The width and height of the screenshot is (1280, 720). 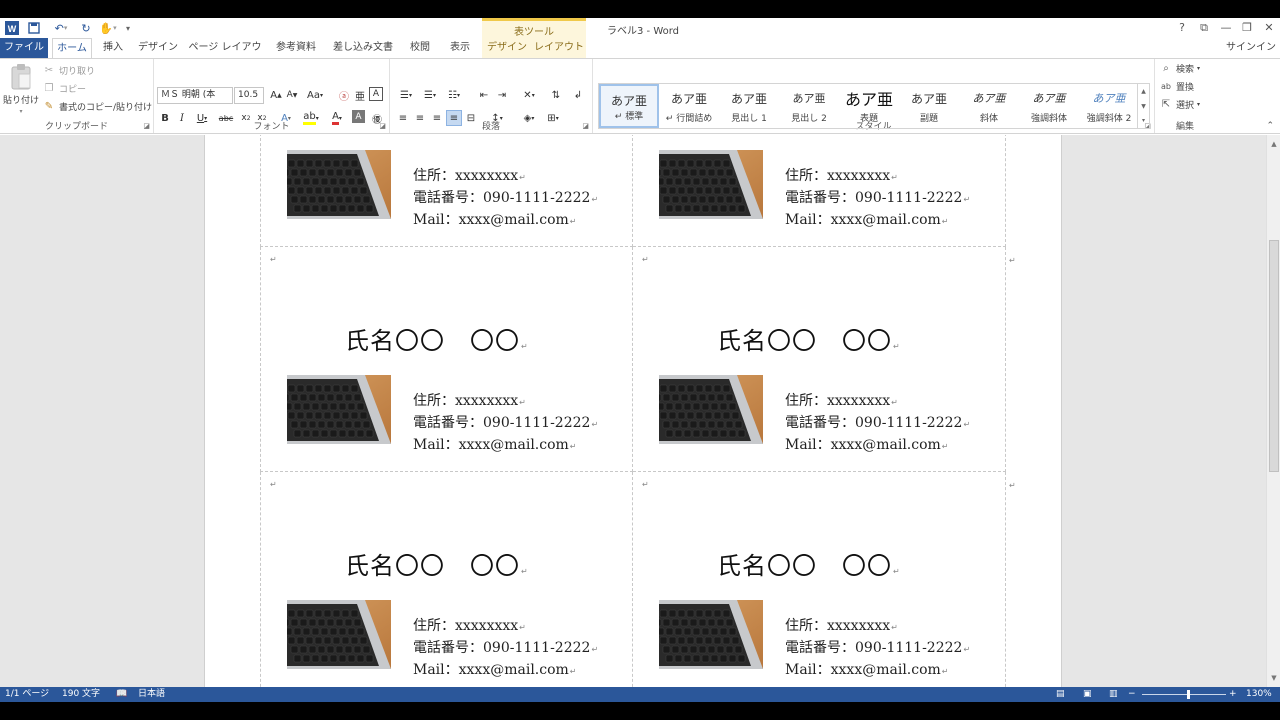 I want to click on font-launcher-icon: ◪, so click(x=382, y=126).